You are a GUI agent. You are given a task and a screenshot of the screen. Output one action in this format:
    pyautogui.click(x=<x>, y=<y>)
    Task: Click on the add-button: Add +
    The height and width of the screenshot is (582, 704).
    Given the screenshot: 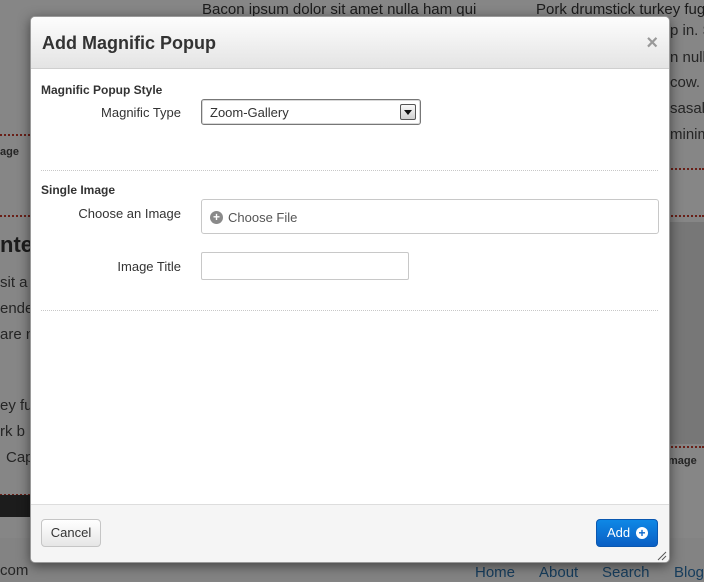 What is the action you would take?
    pyautogui.click(x=627, y=533)
    